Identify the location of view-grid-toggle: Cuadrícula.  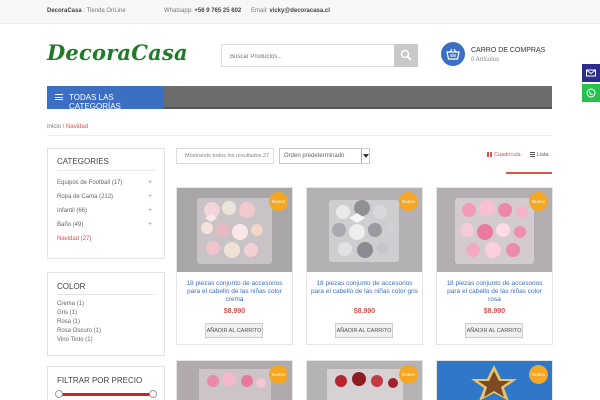
(504, 155).